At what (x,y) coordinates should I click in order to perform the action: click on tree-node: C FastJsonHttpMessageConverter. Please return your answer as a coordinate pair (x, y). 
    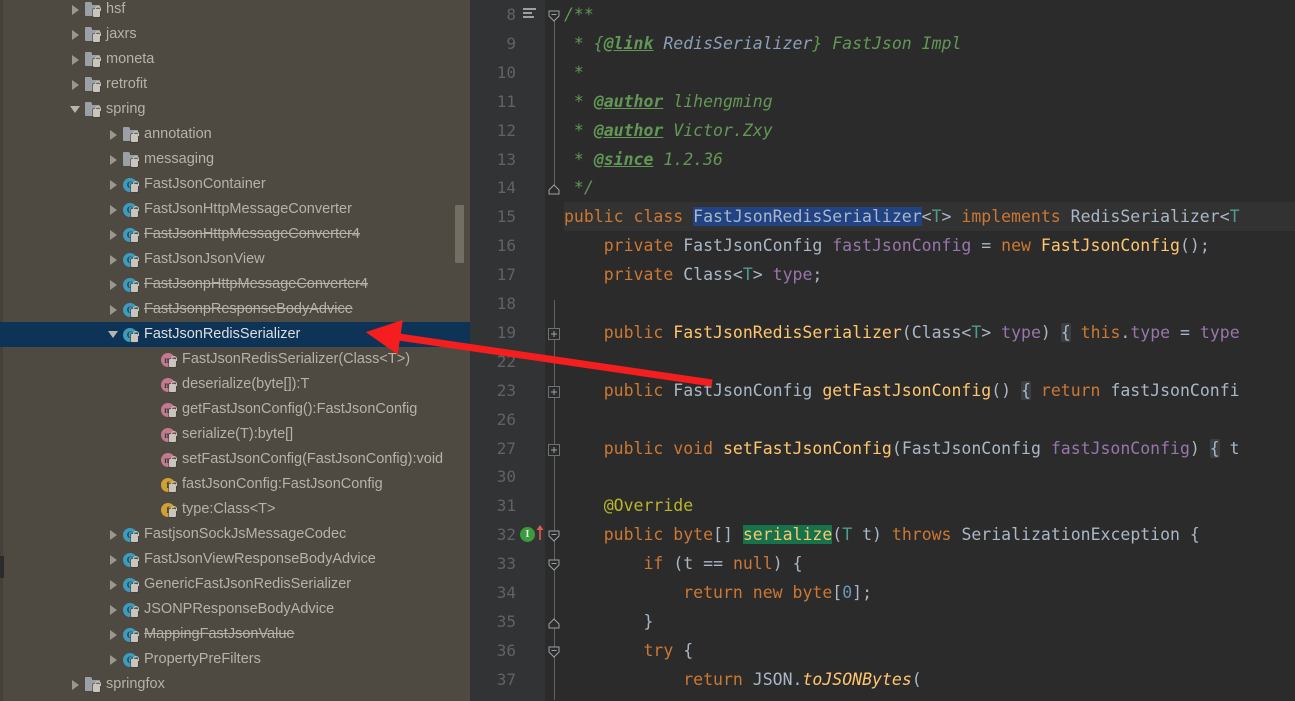
    Looking at the image, I should click on (235, 209).